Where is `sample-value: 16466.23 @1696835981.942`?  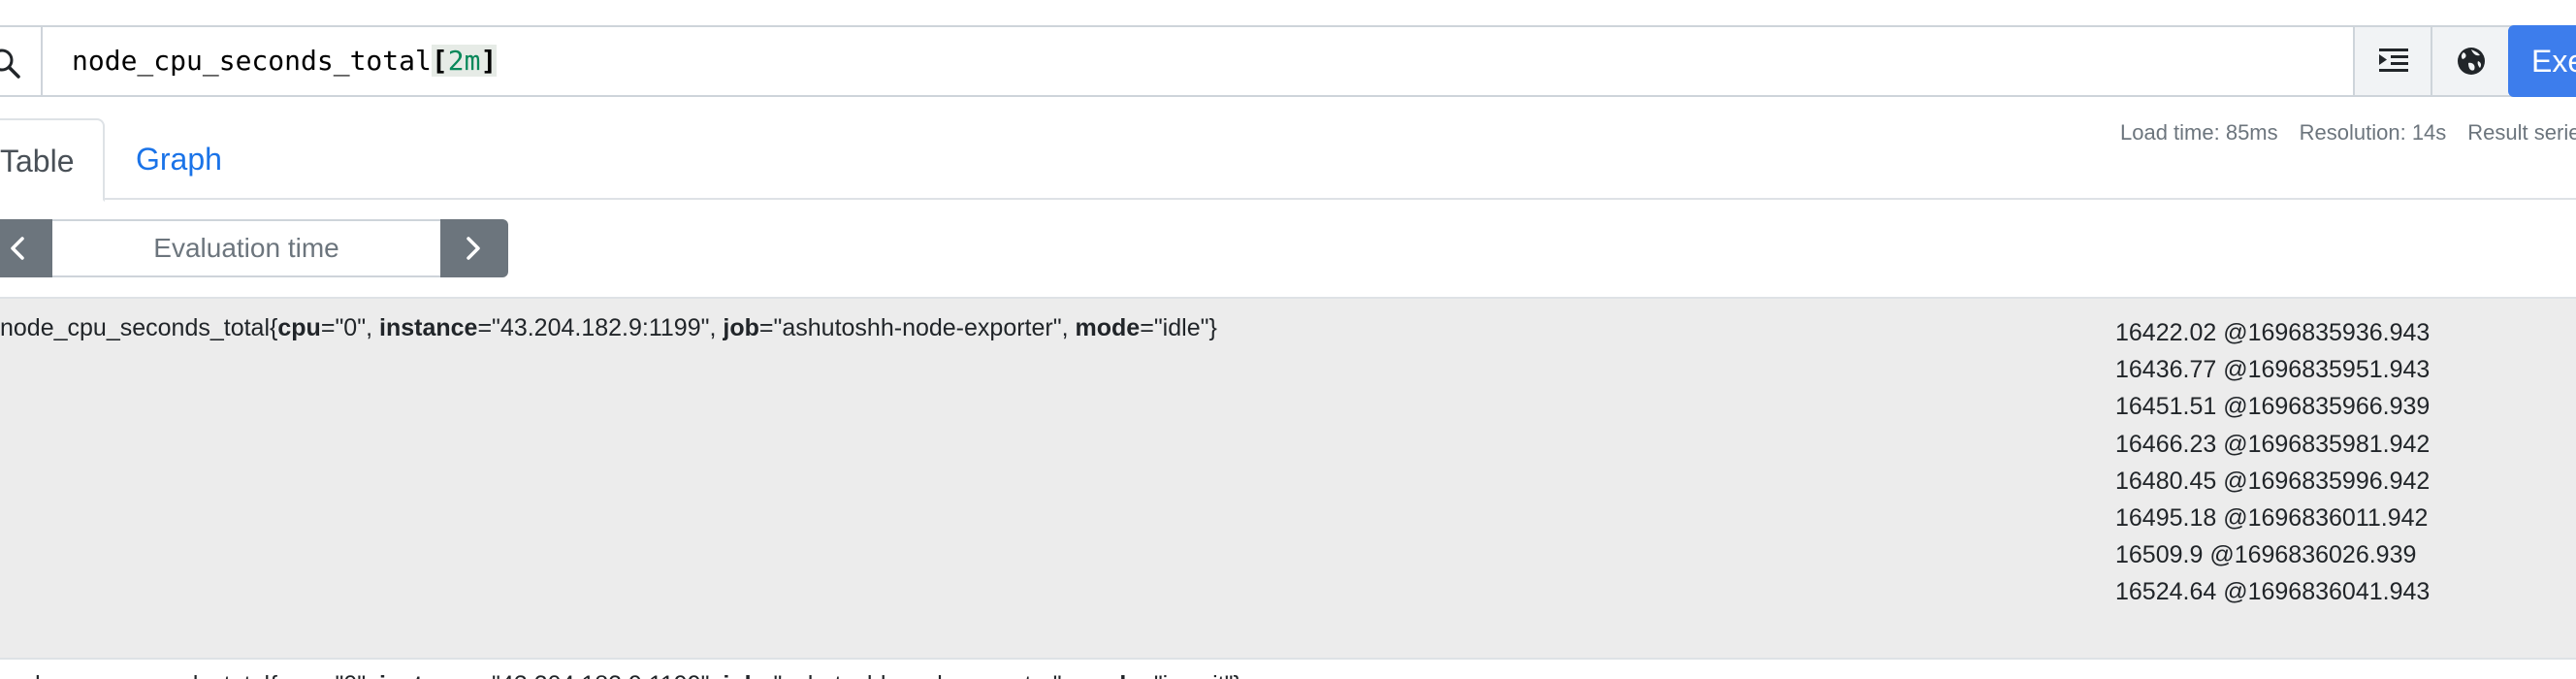
sample-value: 16466.23 @1696835981.942 is located at coordinates (2273, 444).